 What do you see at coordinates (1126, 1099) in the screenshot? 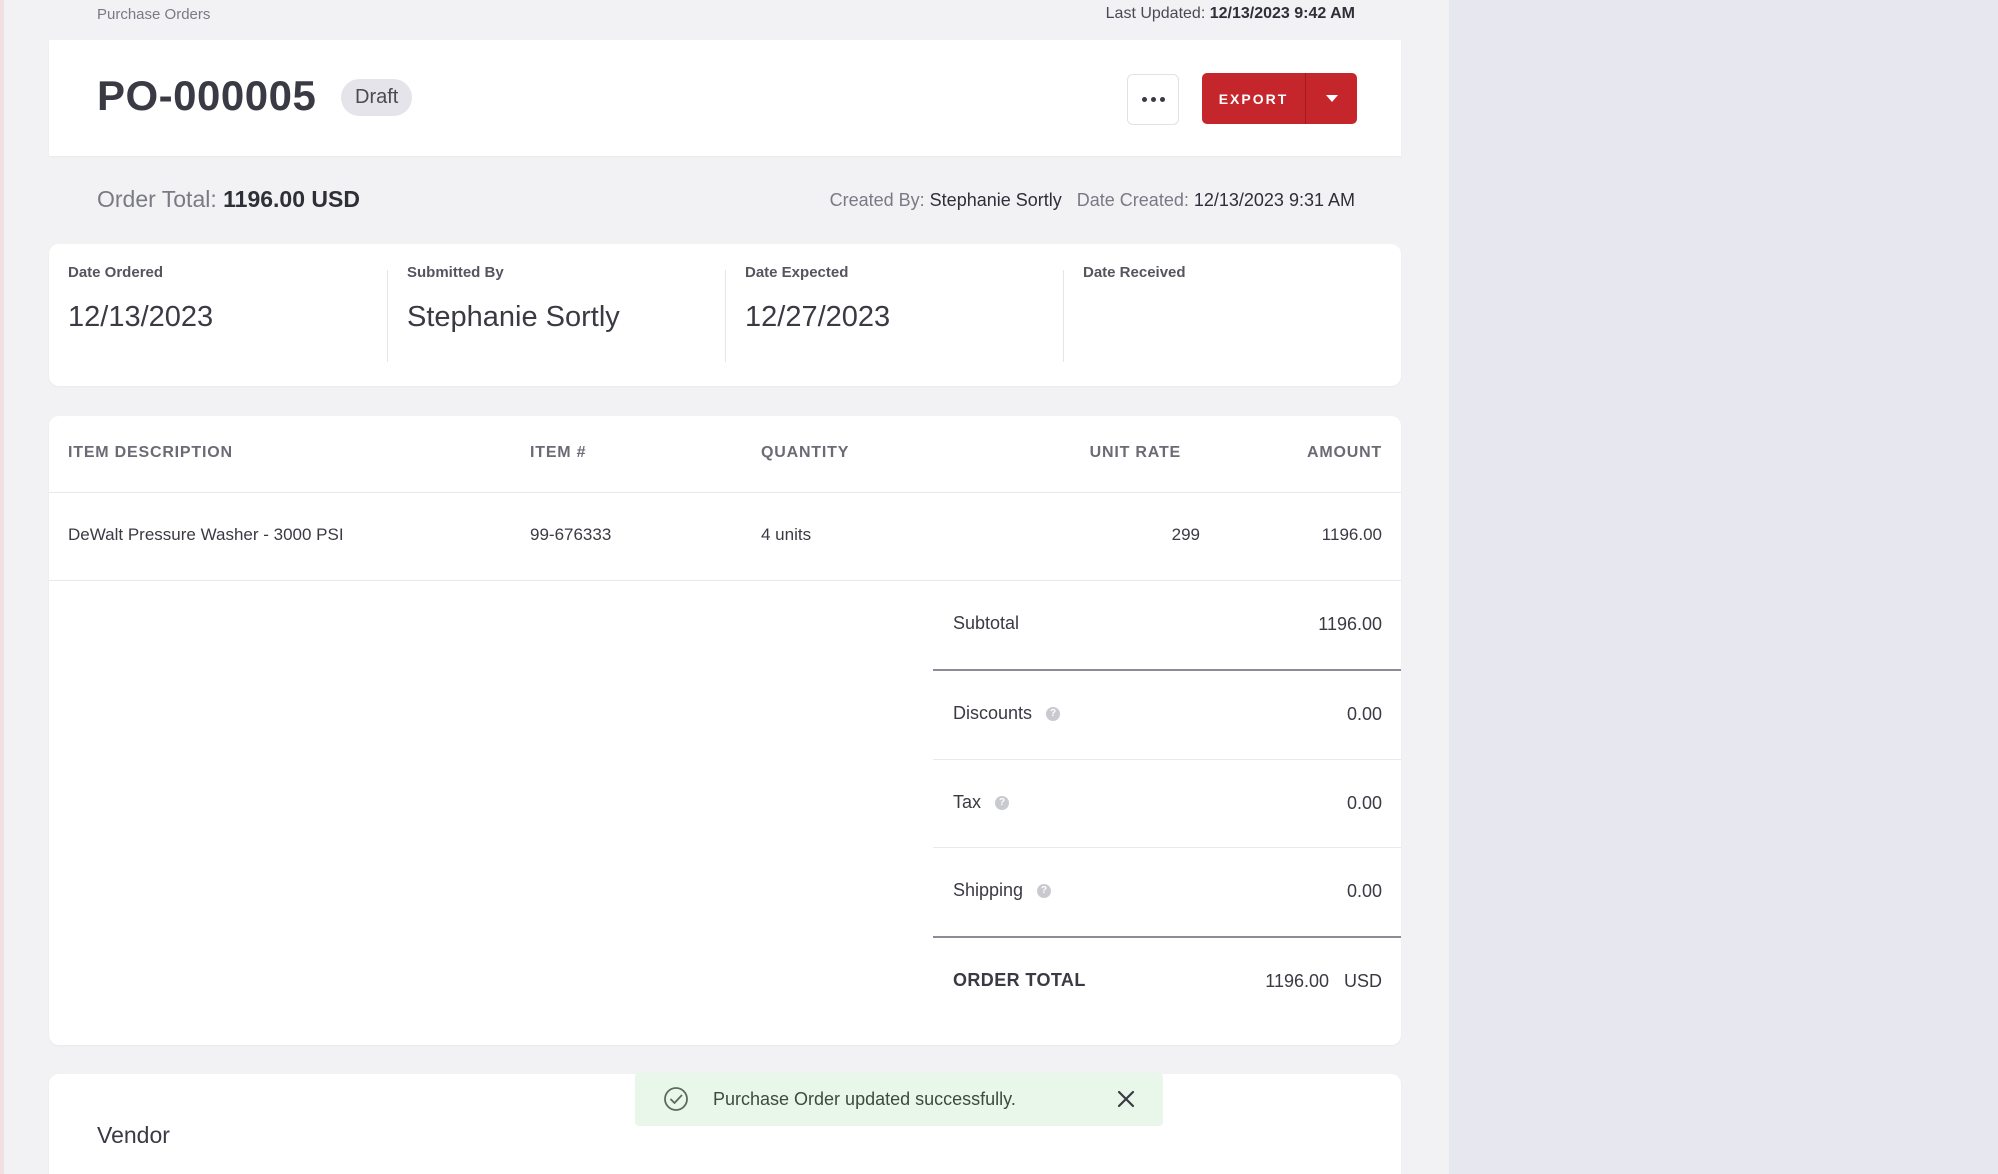
I see `close-icon` at bounding box center [1126, 1099].